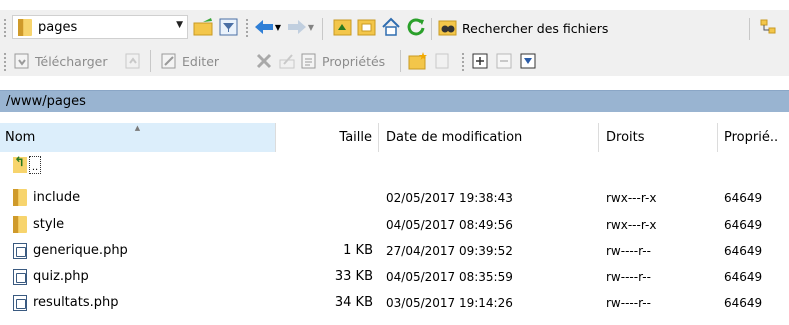 Image resolution: width=789 pixels, height=325 pixels. What do you see at coordinates (394, 101) in the screenshot?
I see `current-path-bar: /www/pages` at bounding box center [394, 101].